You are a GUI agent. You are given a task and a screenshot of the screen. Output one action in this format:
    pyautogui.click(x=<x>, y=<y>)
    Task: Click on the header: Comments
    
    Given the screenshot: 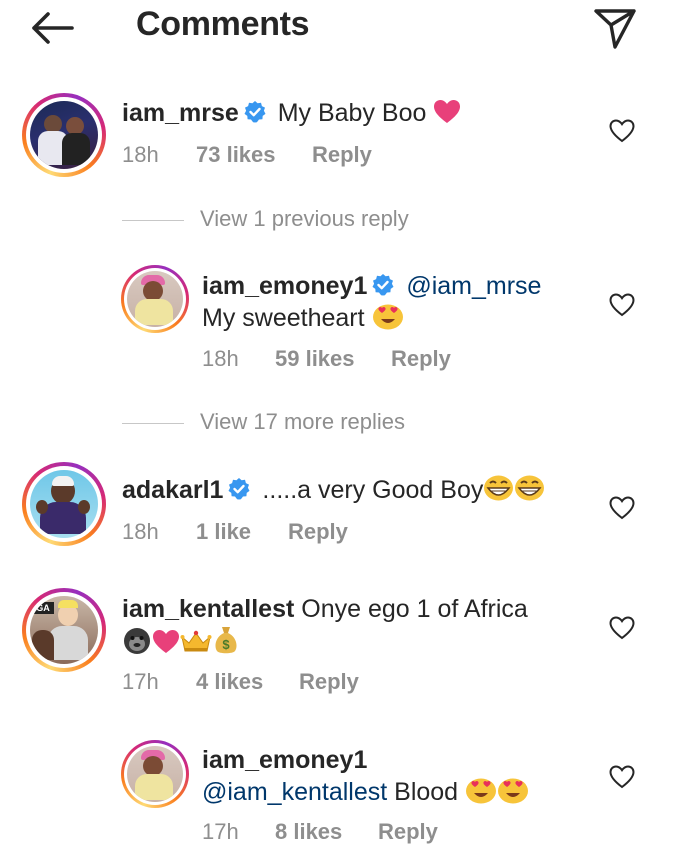 What is the action you would take?
    pyautogui.click(x=337, y=29)
    